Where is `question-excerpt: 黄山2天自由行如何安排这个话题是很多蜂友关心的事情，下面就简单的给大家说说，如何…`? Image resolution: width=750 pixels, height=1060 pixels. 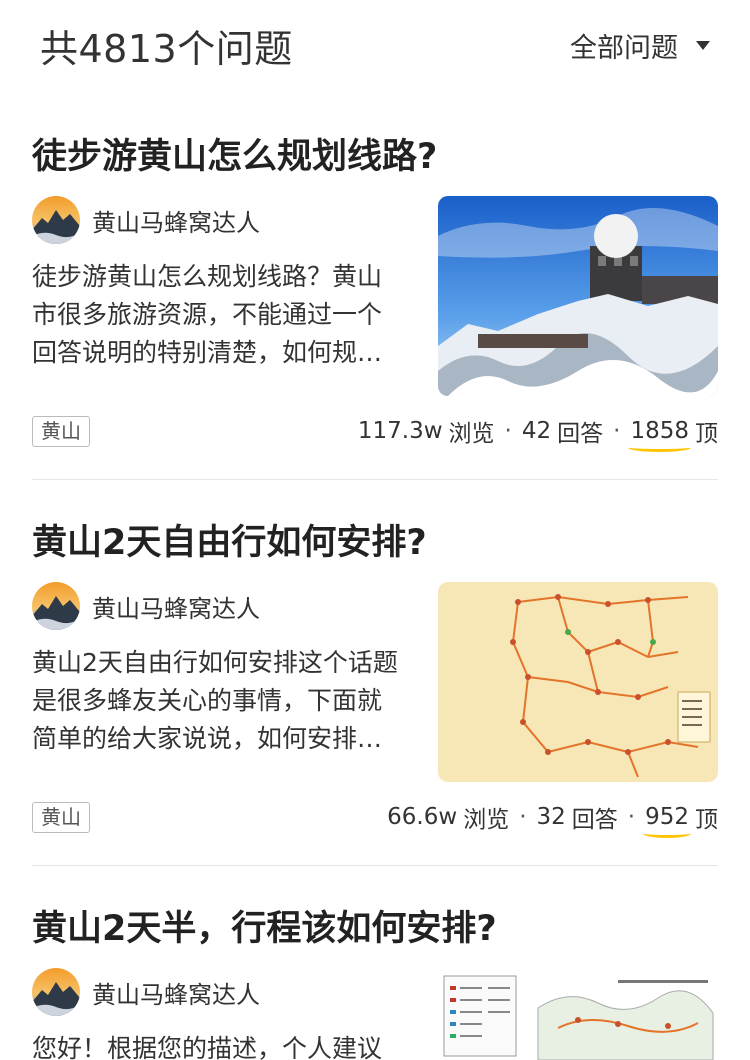
question-excerpt: 黄山2天自由行如何安排这个话题是很多蜂友关心的事情，下面就简单的给大家说说，如何… is located at coordinates (215, 700).